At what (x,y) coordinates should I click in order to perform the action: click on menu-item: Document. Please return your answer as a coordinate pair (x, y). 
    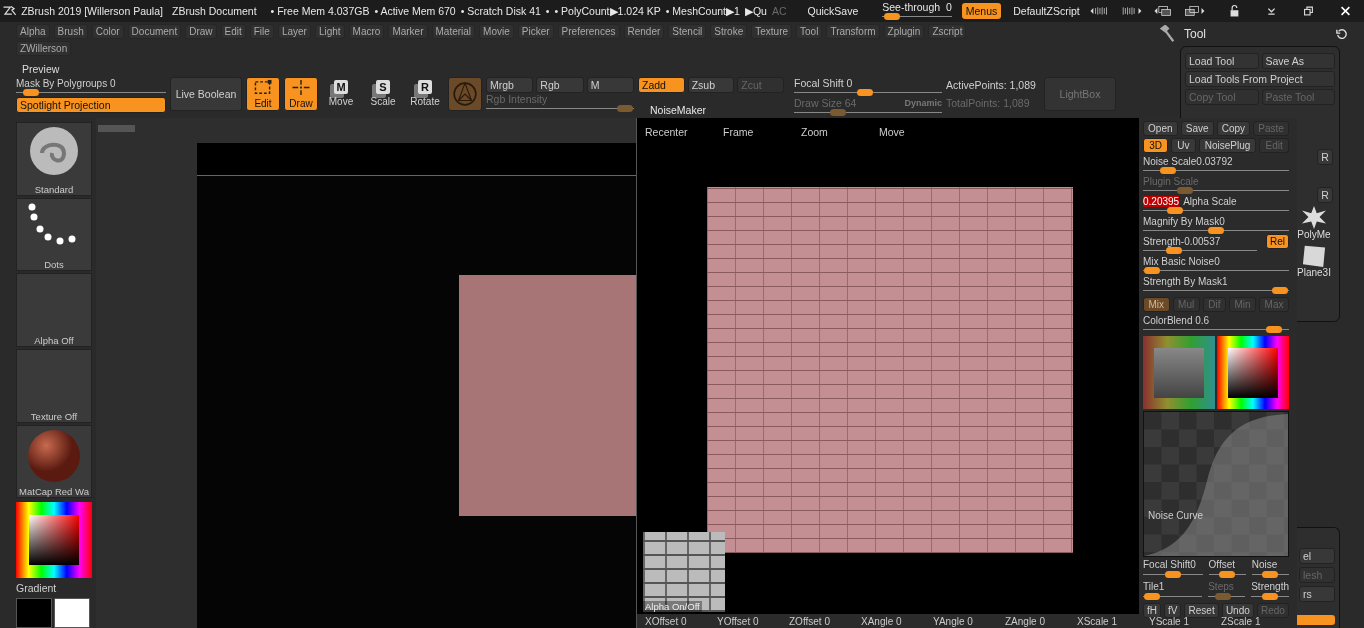
    Looking at the image, I should click on (154, 31).